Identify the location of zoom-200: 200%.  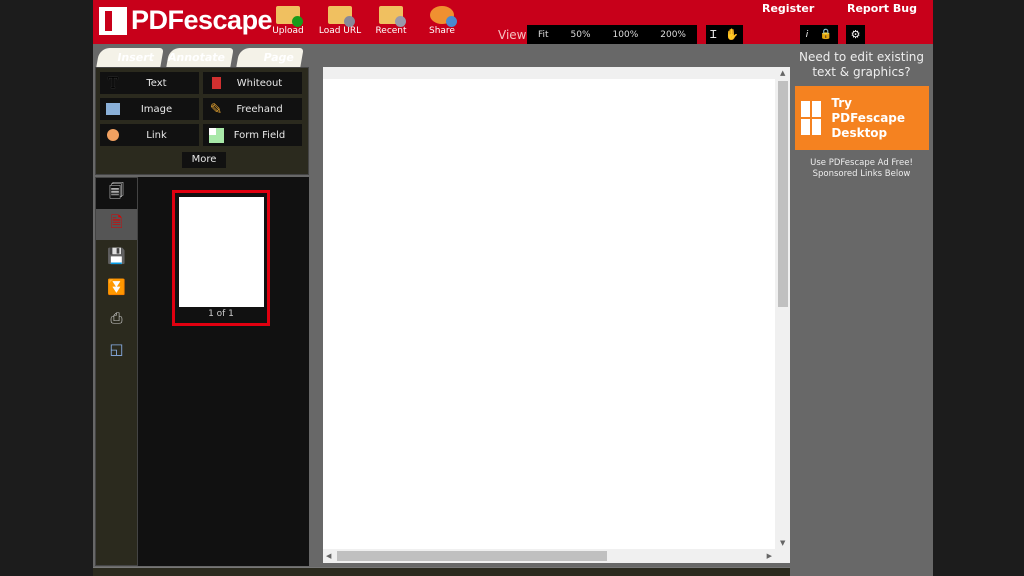
(673, 35).